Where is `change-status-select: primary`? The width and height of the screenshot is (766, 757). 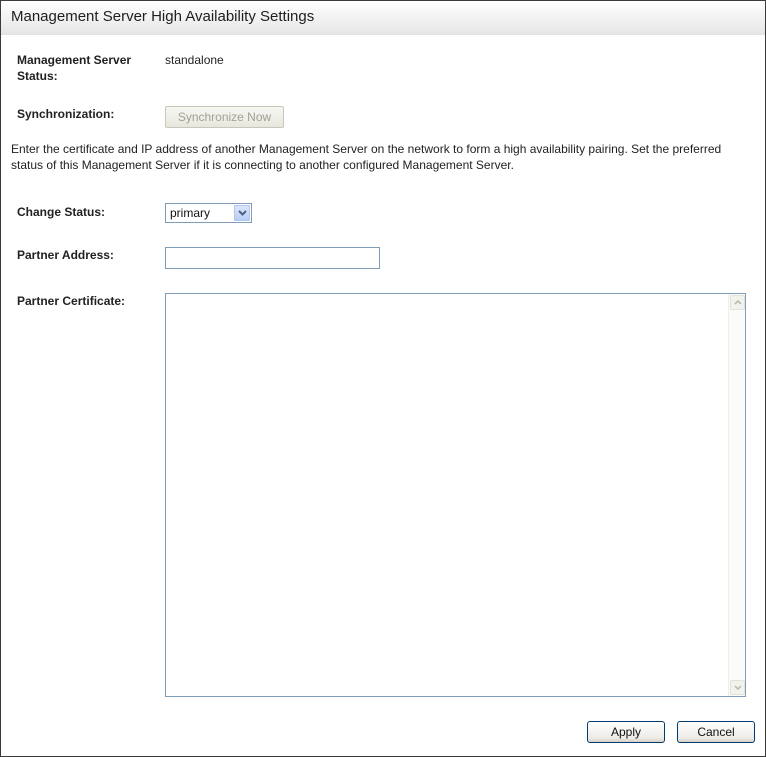
change-status-select: primary is located at coordinates (208, 213).